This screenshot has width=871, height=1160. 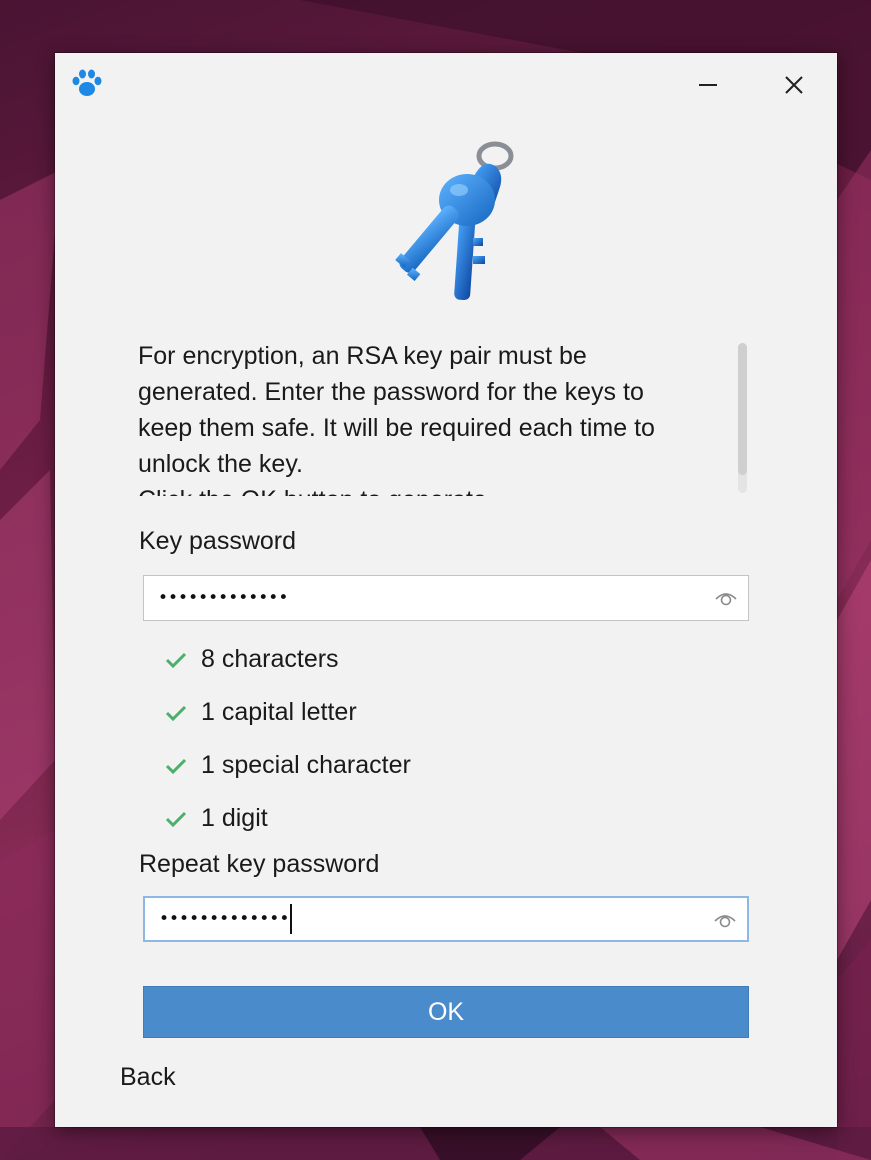 I want to click on requirement-label: 1 capital letter, so click(x=279, y=712).